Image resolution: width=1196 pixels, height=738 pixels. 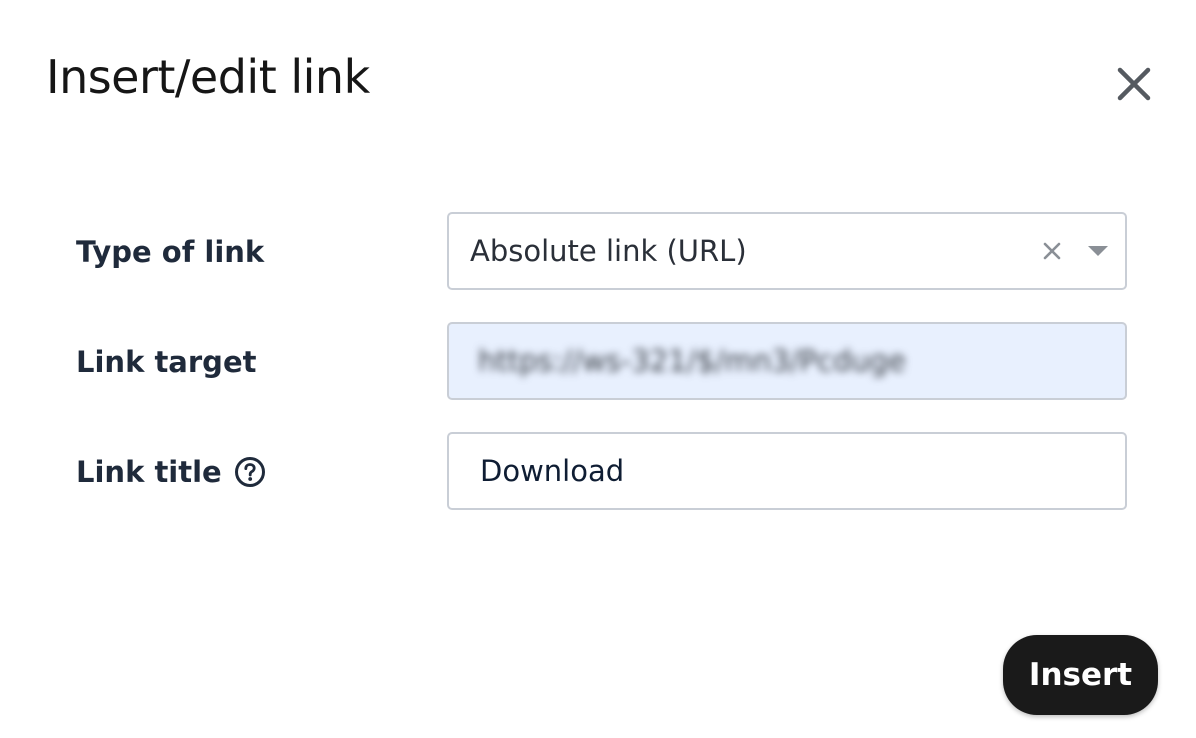 I want to click on insert-button: Insert, so click(x=1080, y=675).